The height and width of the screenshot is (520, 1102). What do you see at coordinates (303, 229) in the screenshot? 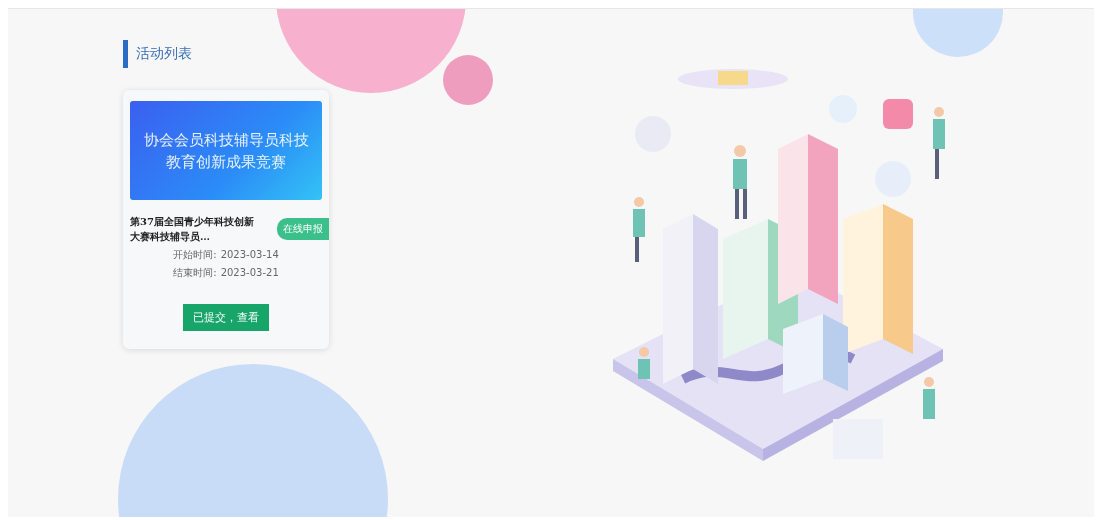
I see `status-badge: 在线申报` at bounding box center [303, 229].